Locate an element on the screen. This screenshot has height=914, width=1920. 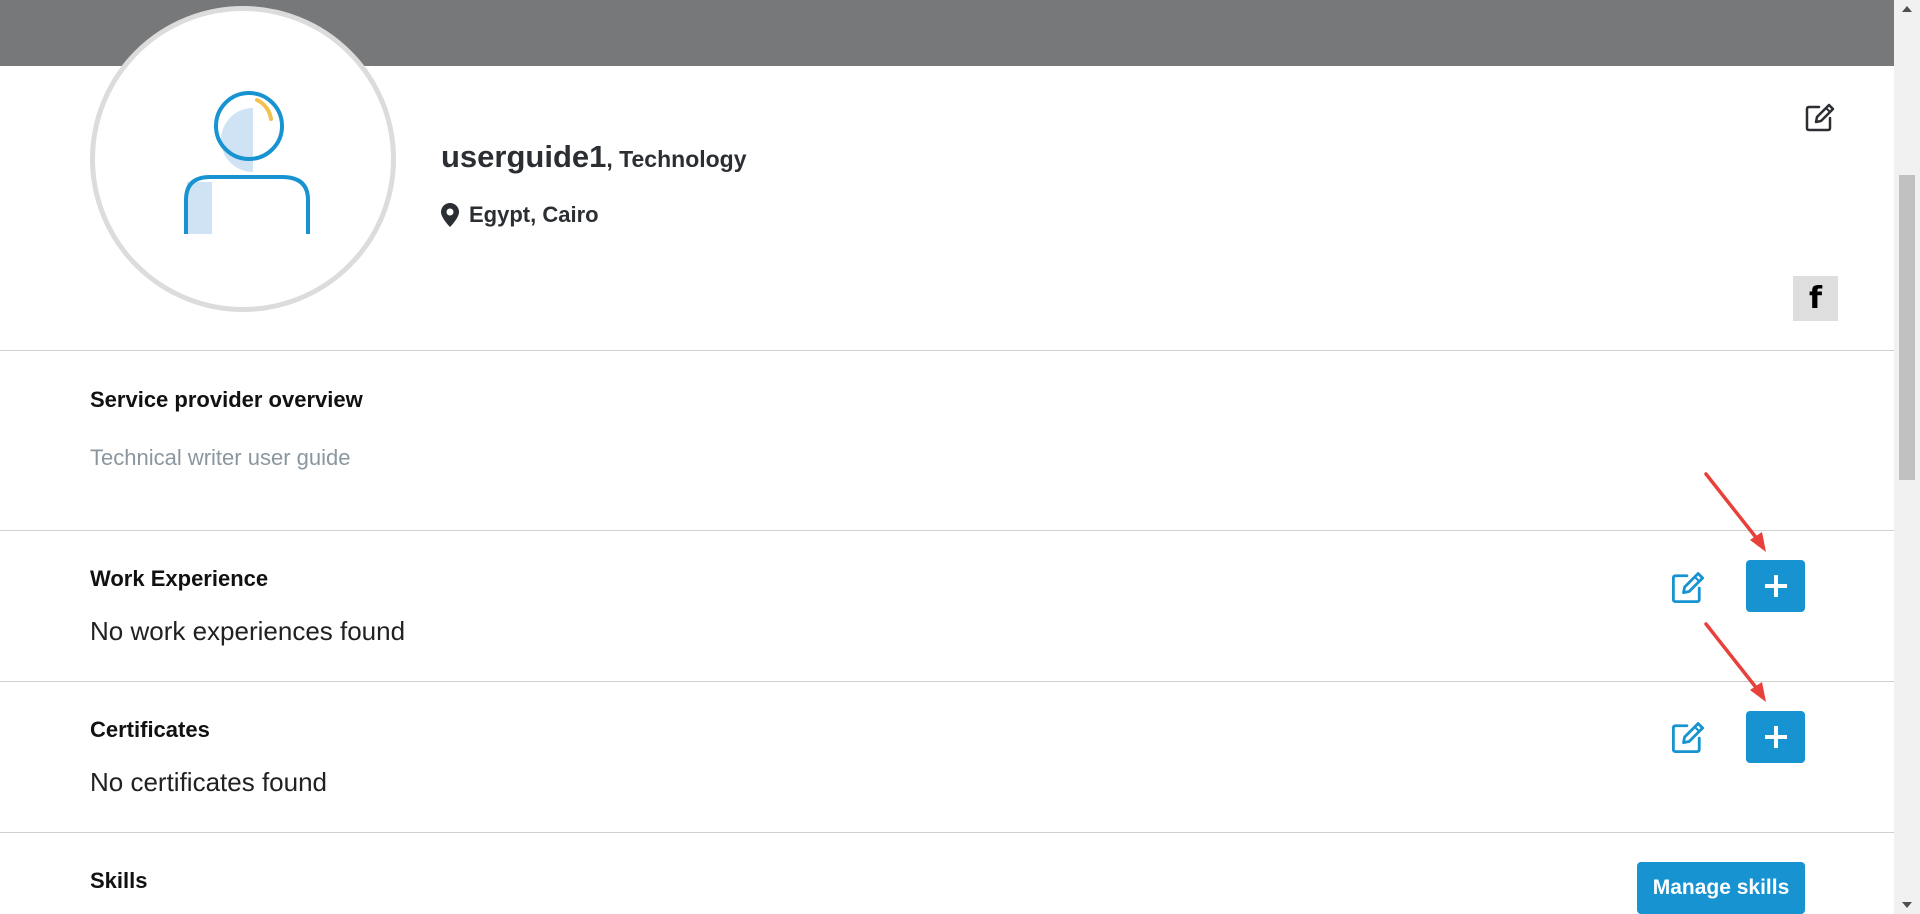
facebook-icon: f is located at coordinates (1815, 298).